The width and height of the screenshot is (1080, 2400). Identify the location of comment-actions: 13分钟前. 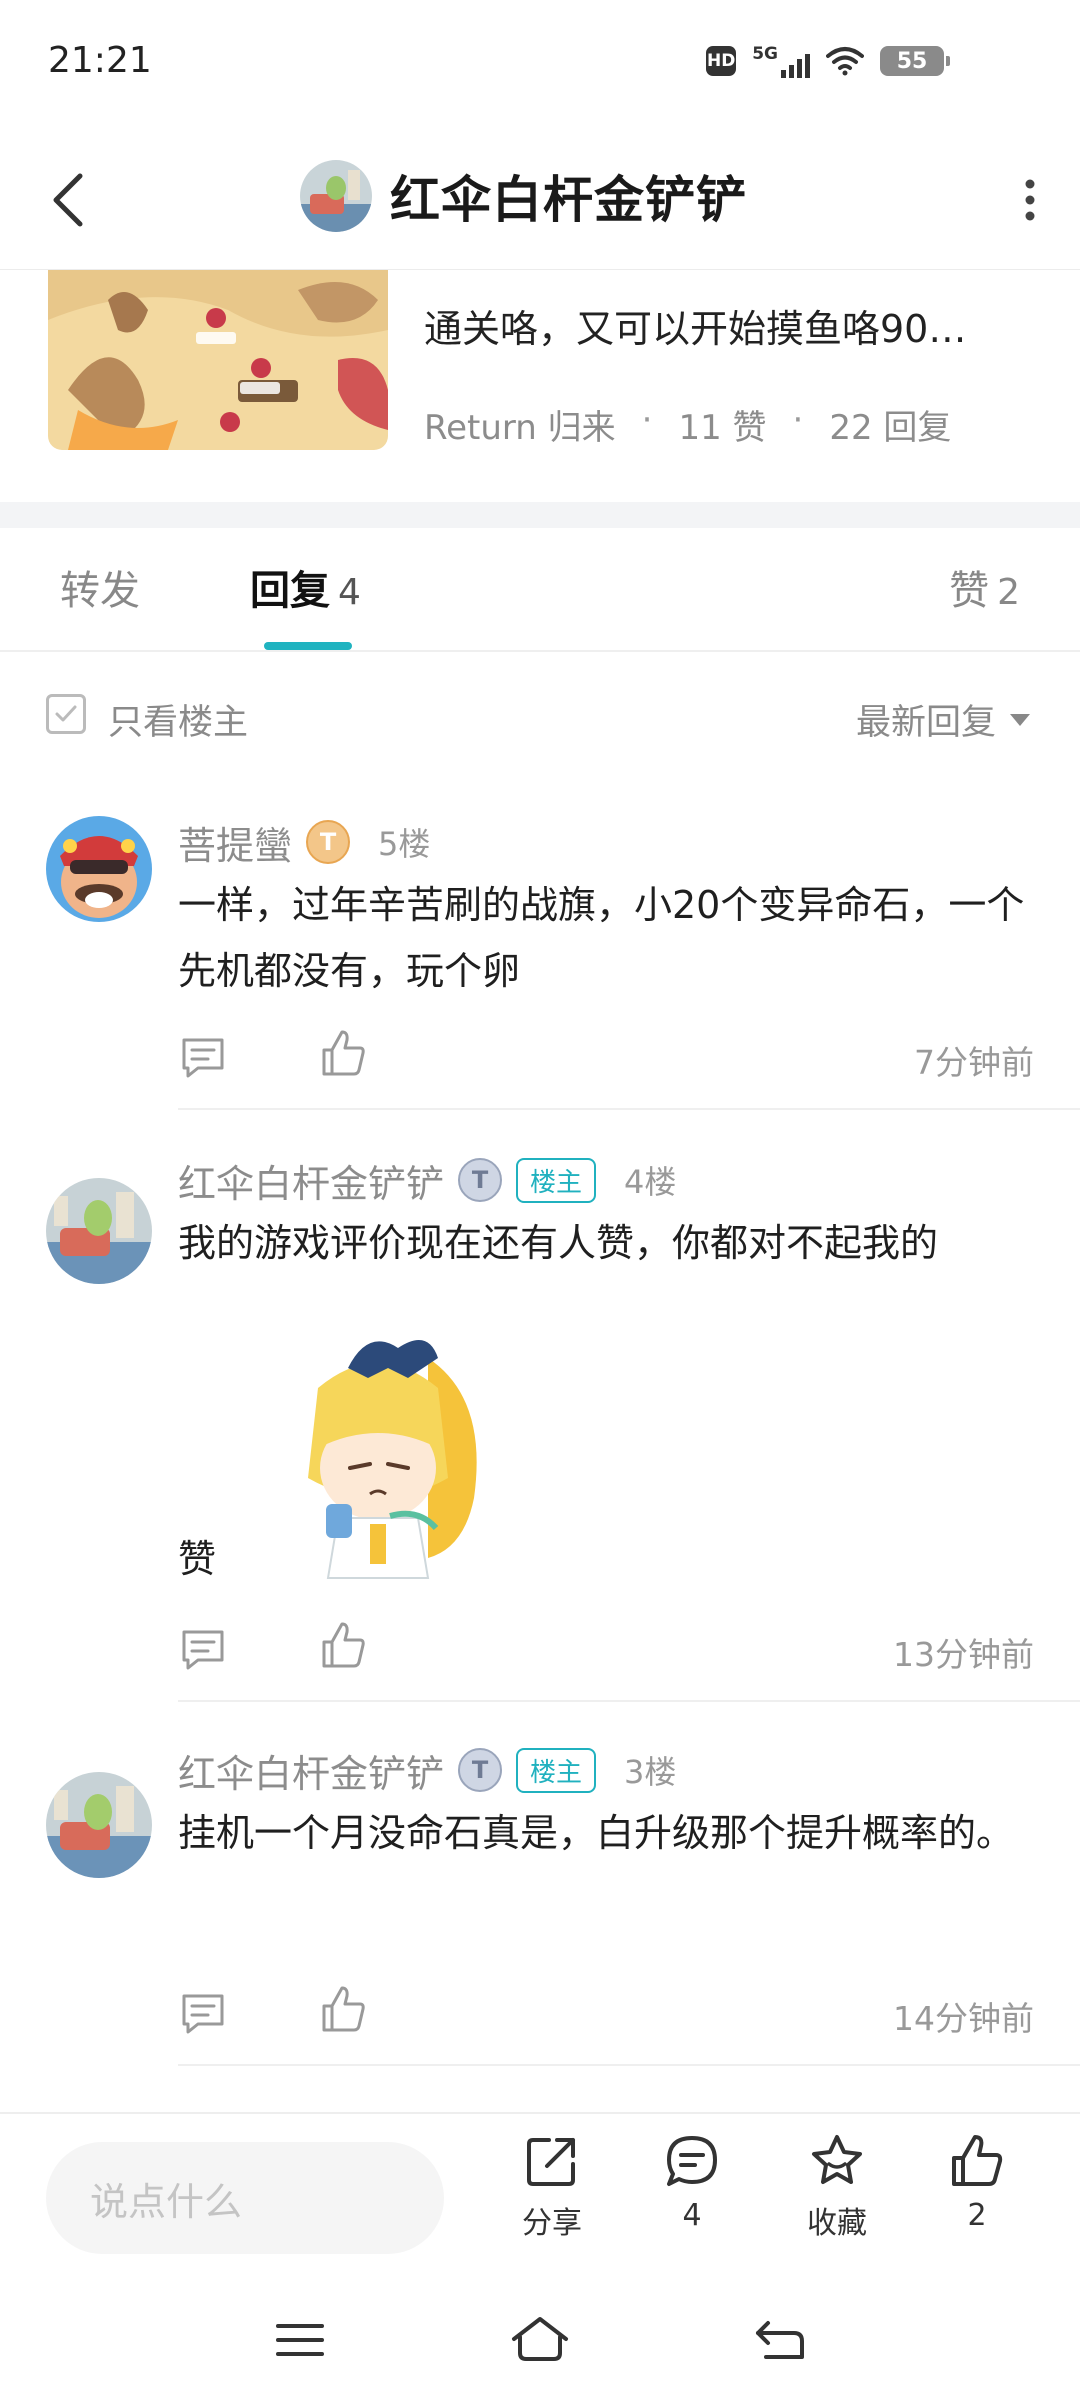
(606, 1648).